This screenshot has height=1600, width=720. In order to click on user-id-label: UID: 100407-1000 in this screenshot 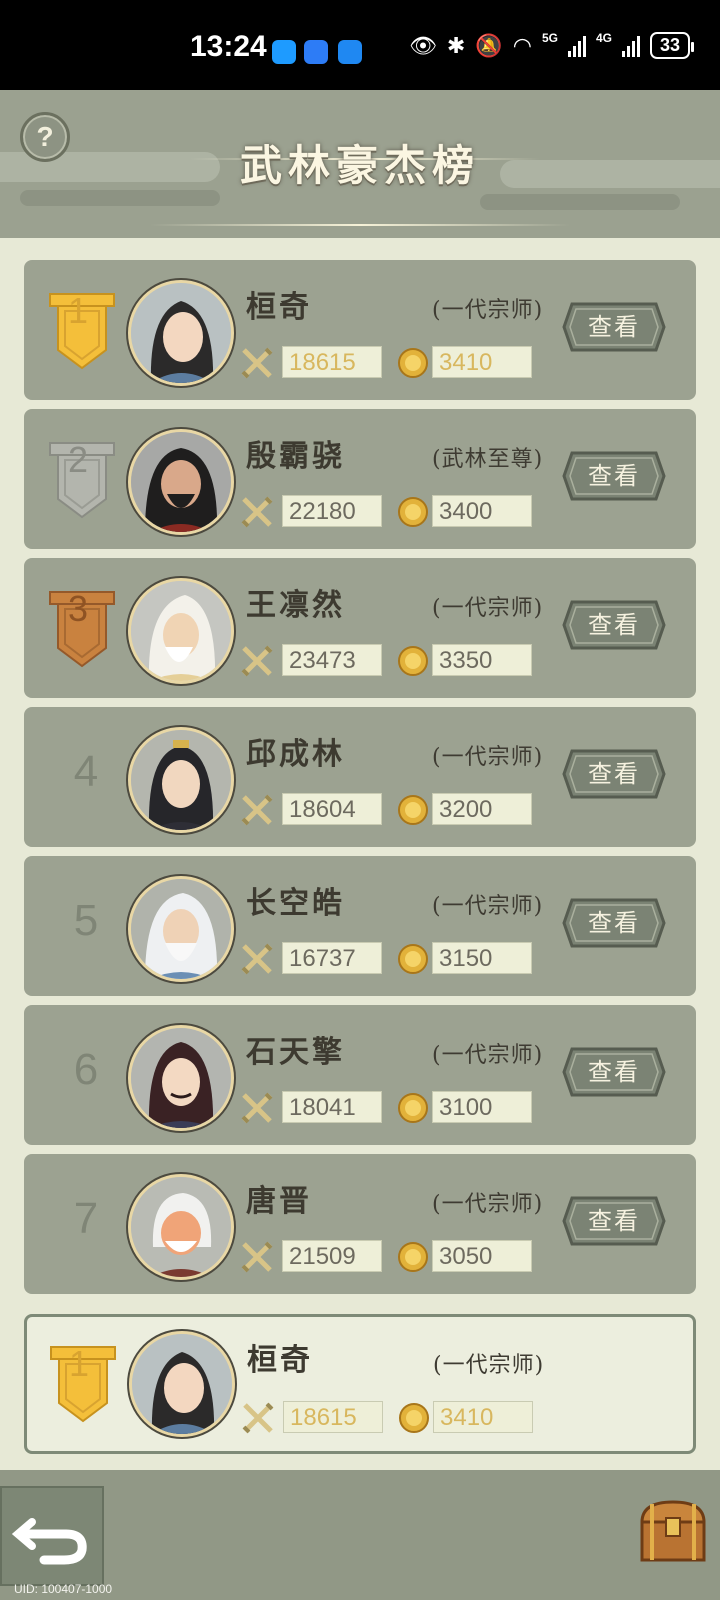, I will do `click(63, 1589)`.